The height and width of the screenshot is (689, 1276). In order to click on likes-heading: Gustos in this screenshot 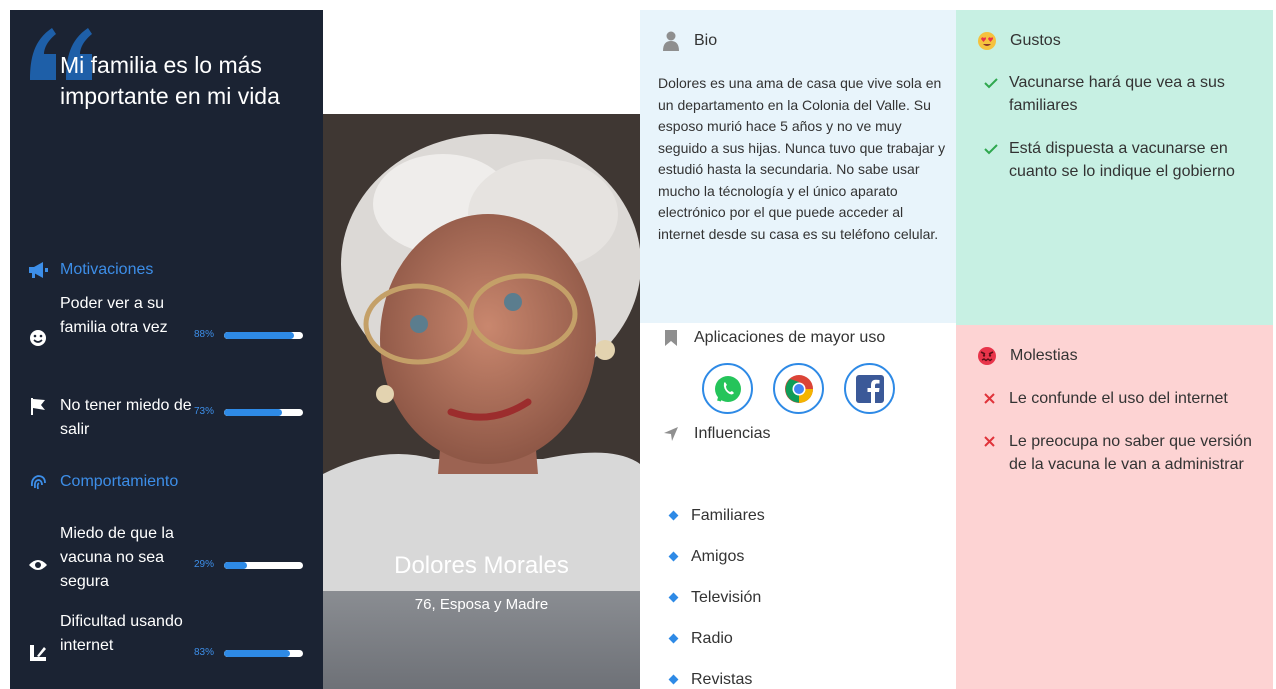, I will do `click(1018, 41)`.